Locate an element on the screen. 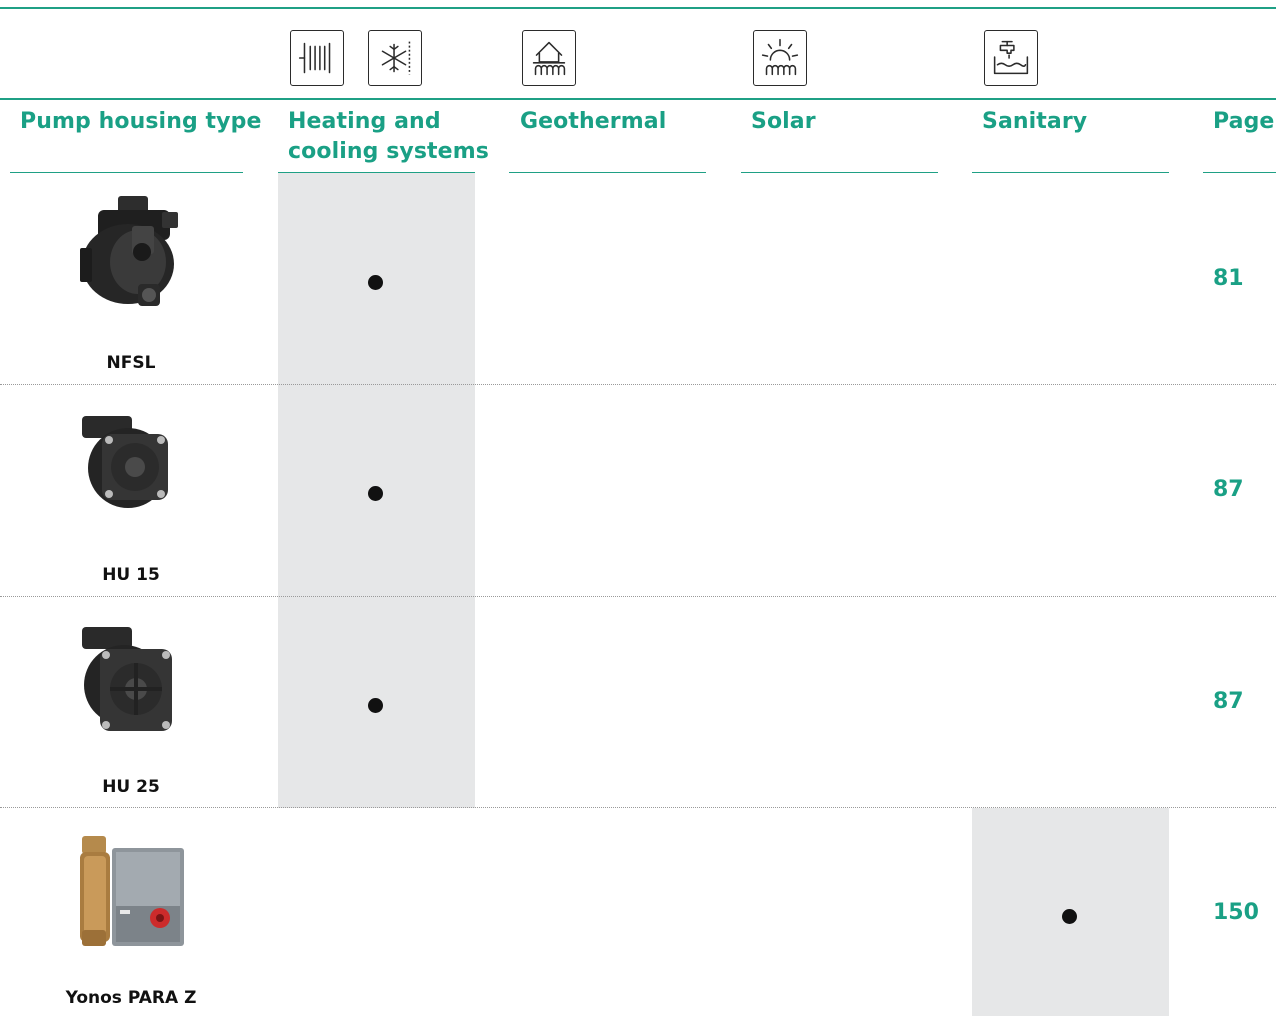 This screenshot has width=1276, height=1016. pump-image-yonos-para-z is located at coordinates (132, 890).